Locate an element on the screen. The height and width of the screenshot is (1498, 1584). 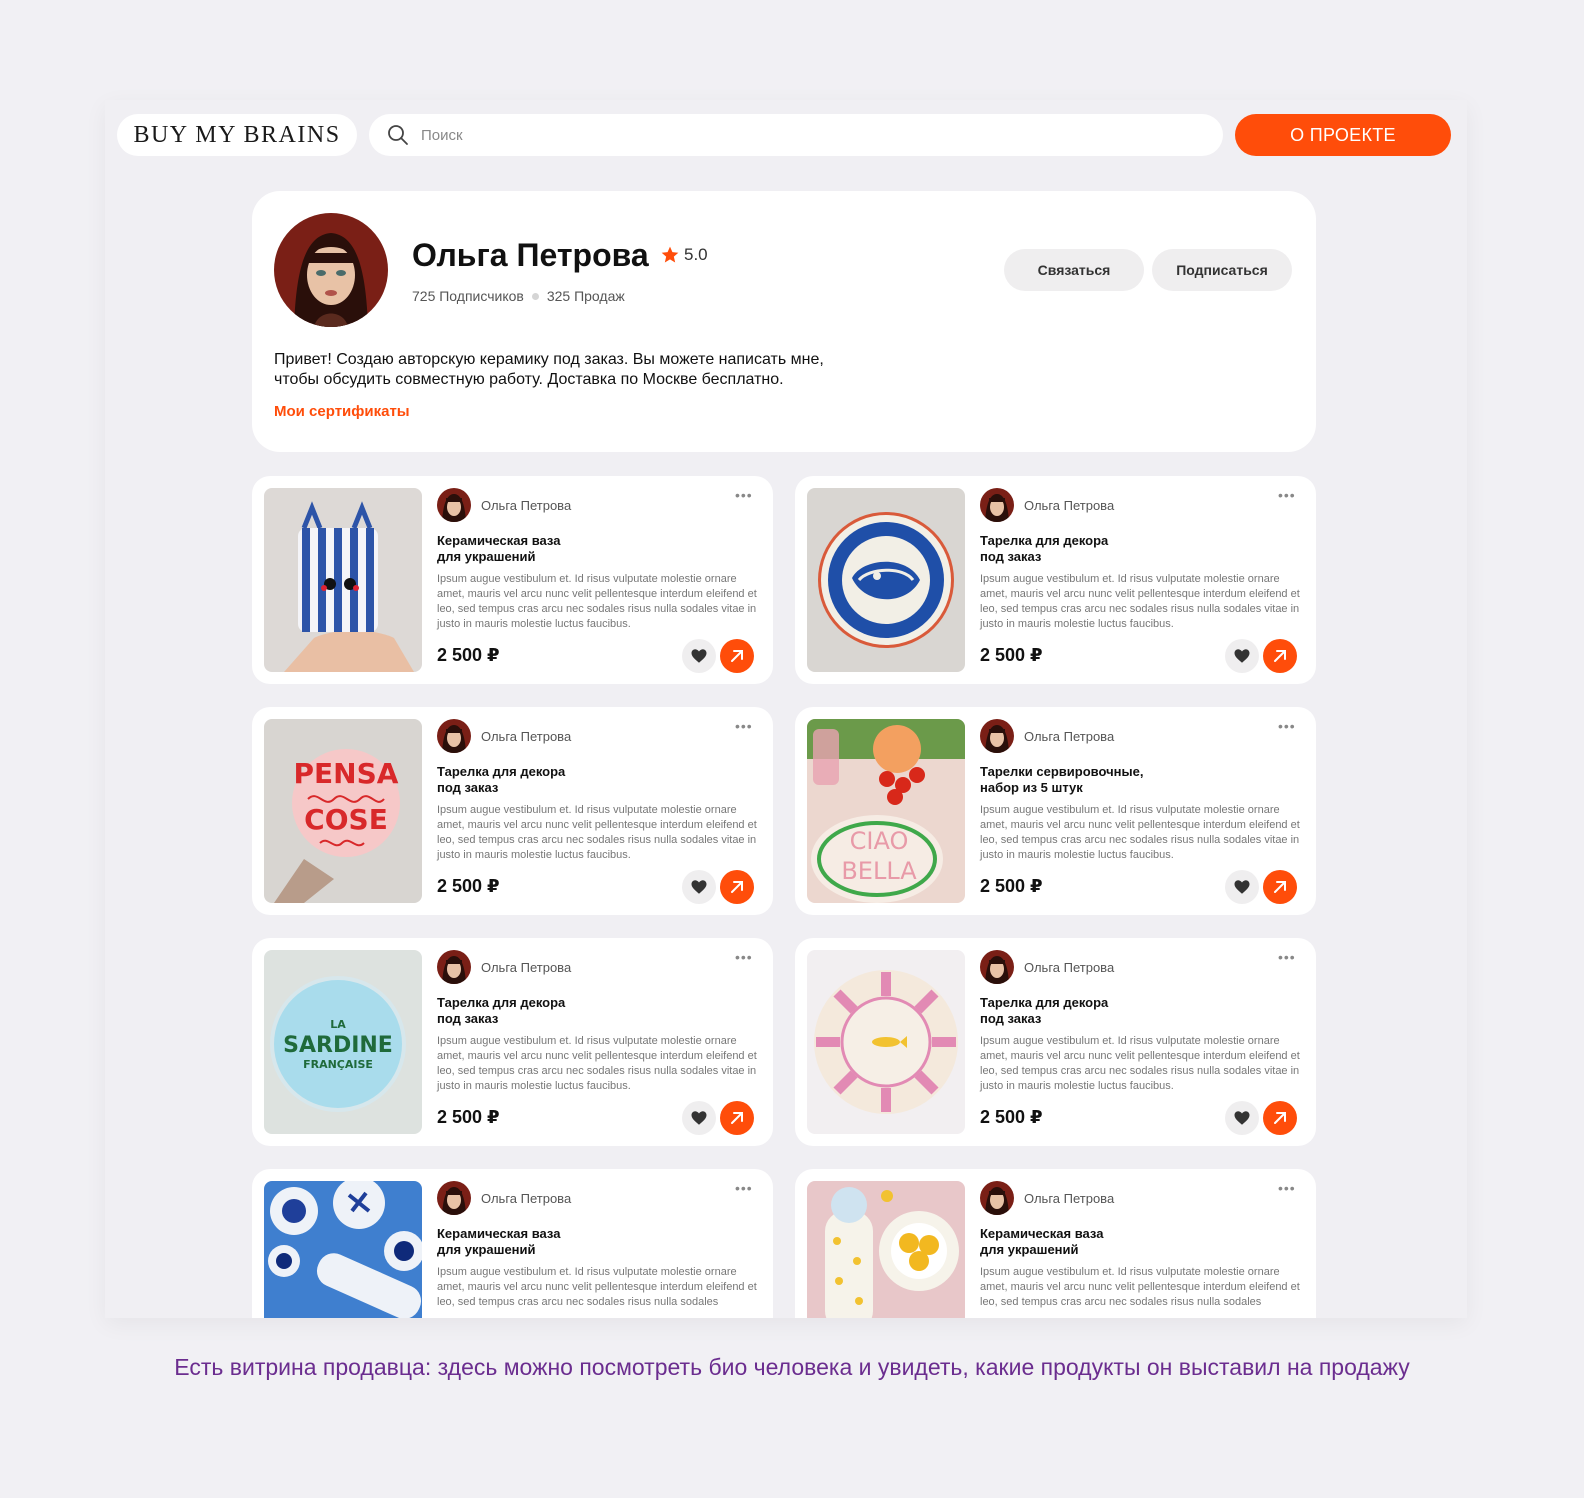
rating-value: 5.0 is located at coordinates (696, 254).